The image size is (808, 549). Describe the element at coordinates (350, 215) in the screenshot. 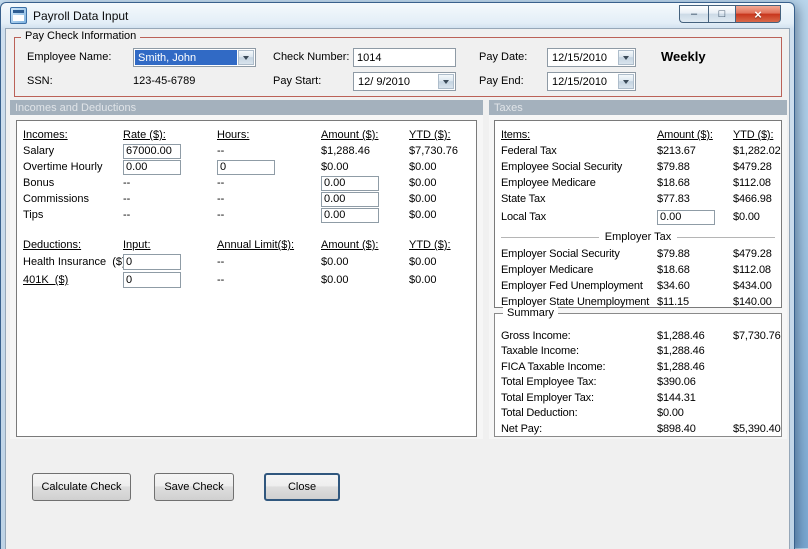

I see `tips-amount-input` at that location.